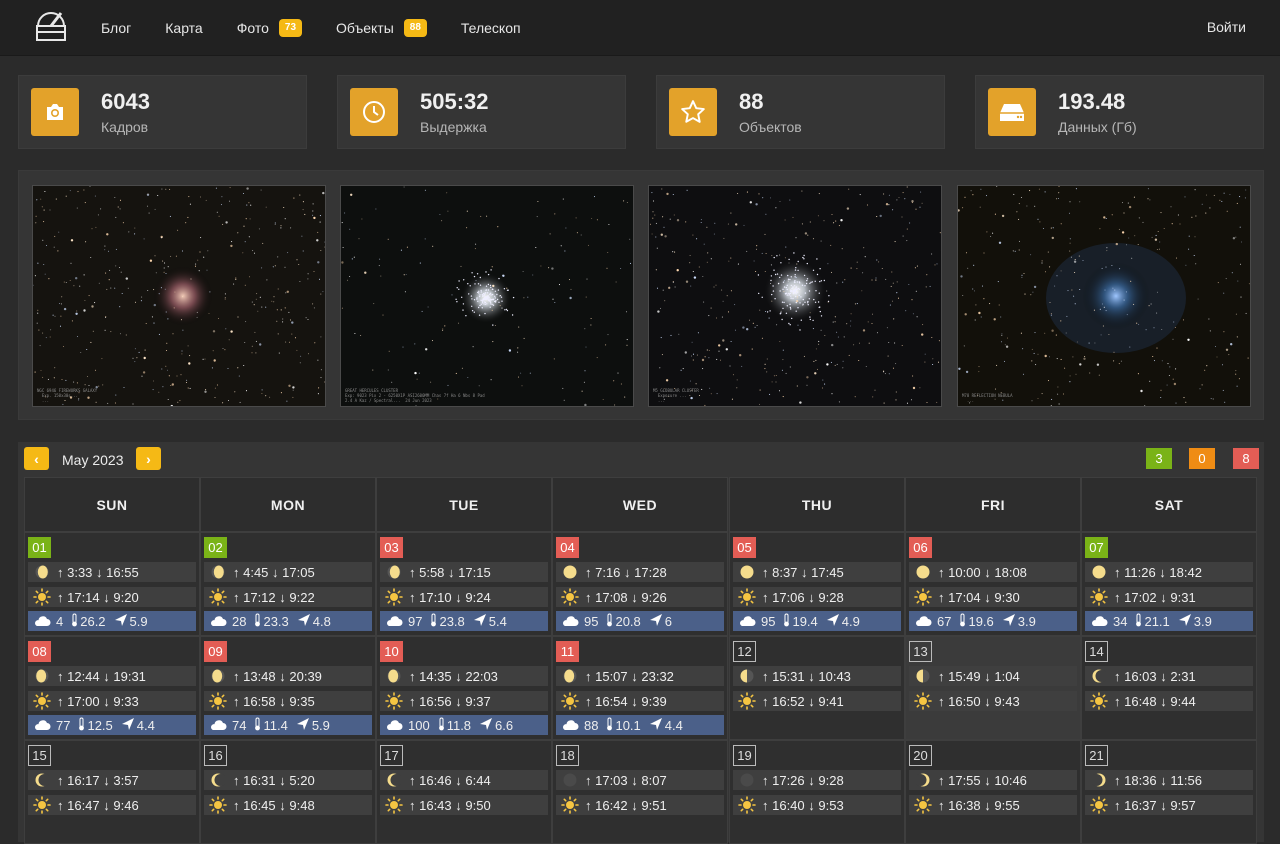 Image resolution: width=1280 pixels, height=844 pixels. I want to click on moon-times: ↑ 18:36 ↓ 11:56, so click(1158, 780).